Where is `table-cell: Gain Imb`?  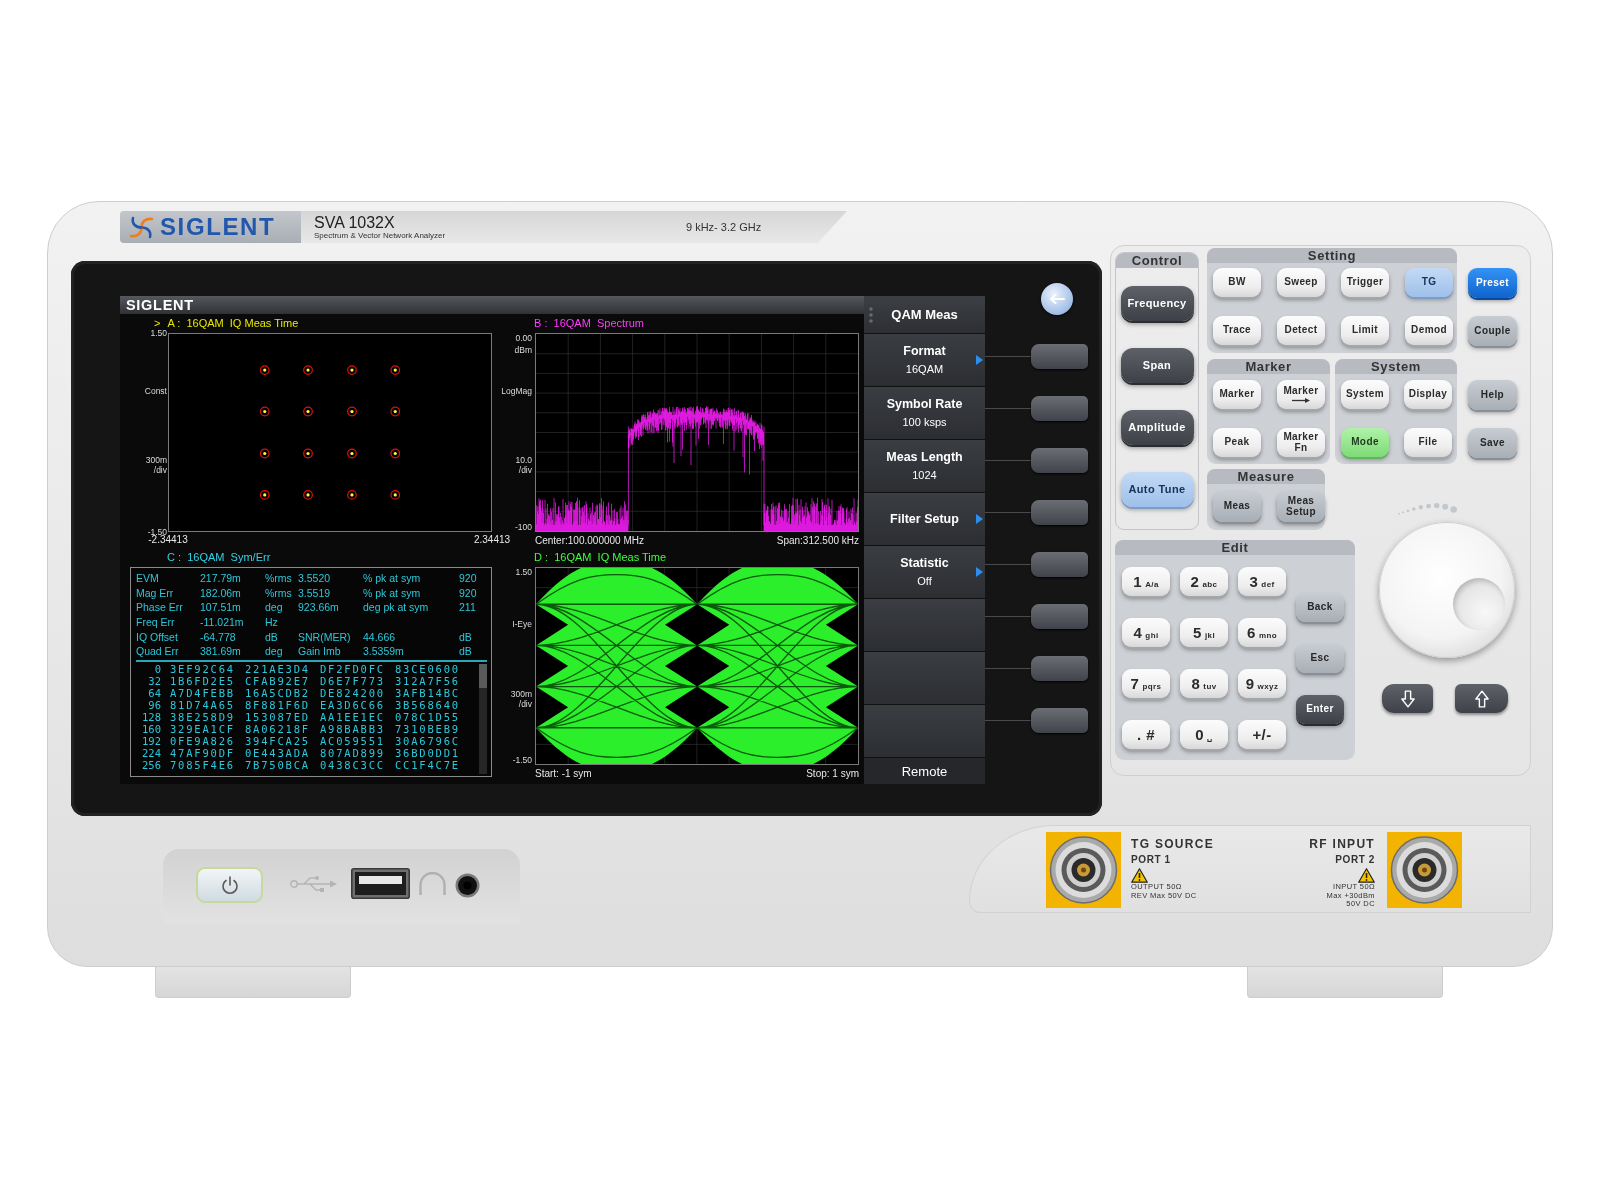 table-cell: Gain Imb is located at coordinates (319, 651).